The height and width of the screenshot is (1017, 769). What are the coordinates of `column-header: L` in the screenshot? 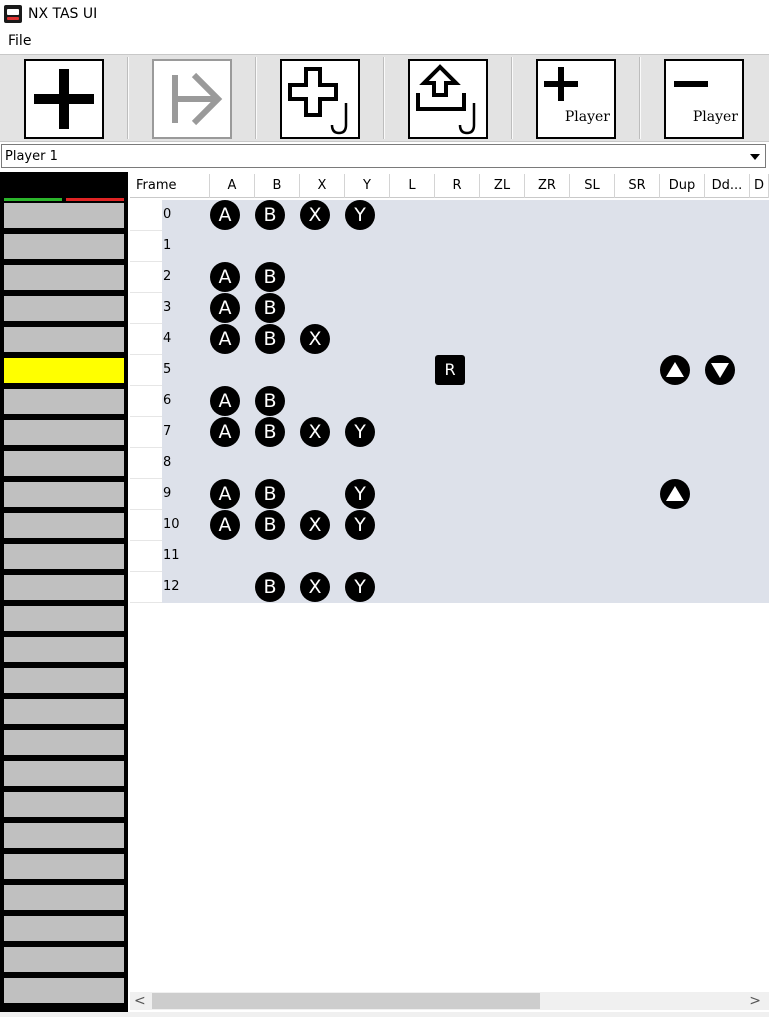 It's located at (412, 186).